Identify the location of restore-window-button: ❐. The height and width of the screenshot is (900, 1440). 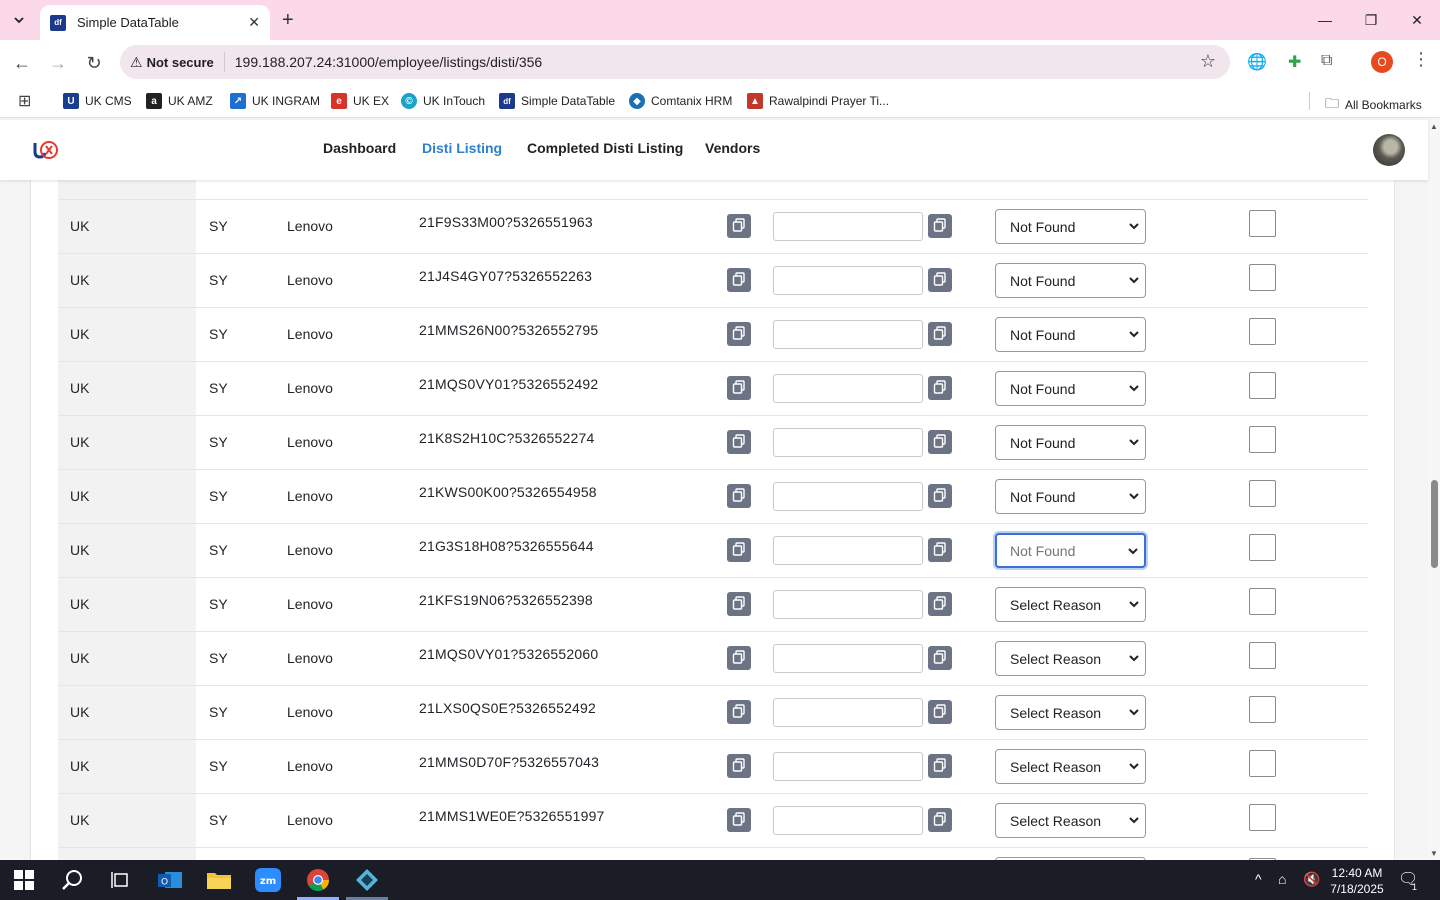
(1371, 20).